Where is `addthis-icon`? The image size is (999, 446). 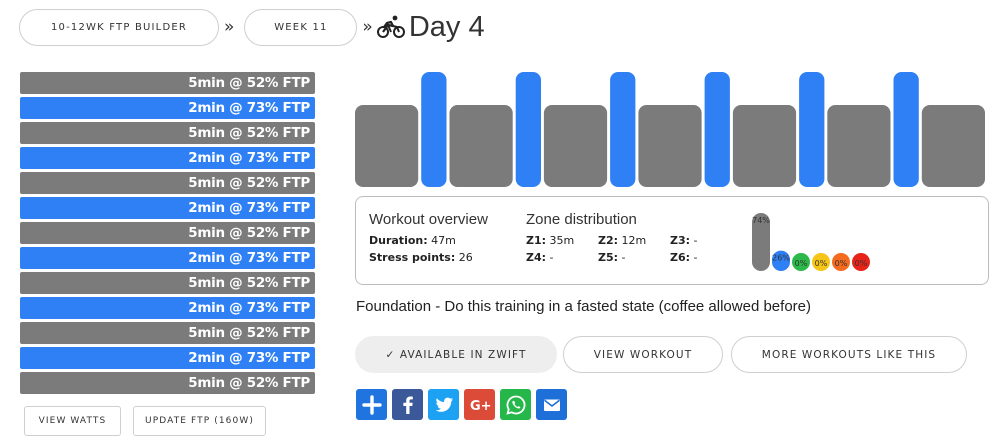 addthis-icon is located at coordinates (371, 404).